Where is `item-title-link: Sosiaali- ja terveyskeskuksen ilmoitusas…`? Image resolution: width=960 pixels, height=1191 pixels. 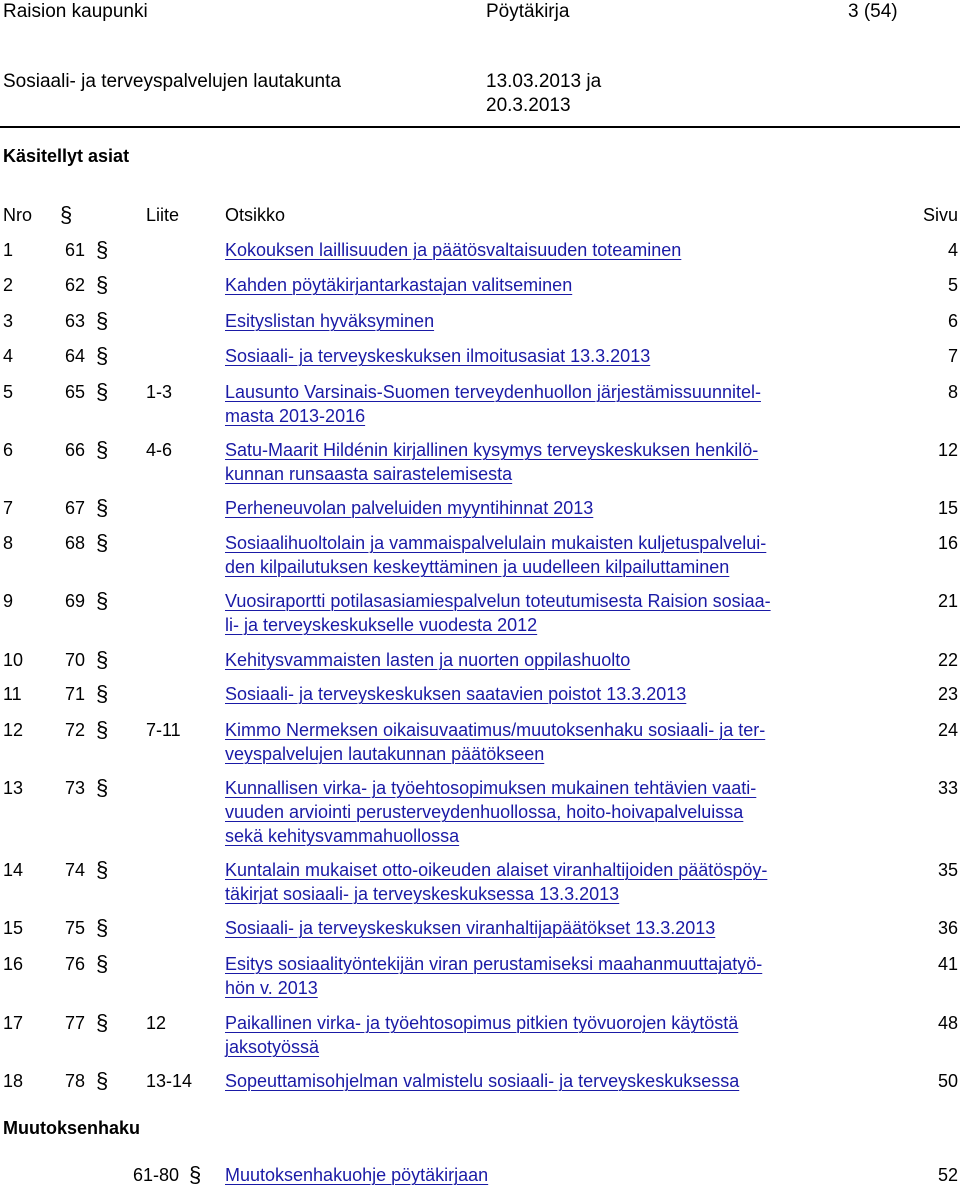 item-title-link: Sosiaali- ja terveyskeskuksen ilmoitusas… is located at coordinates (437, 356).